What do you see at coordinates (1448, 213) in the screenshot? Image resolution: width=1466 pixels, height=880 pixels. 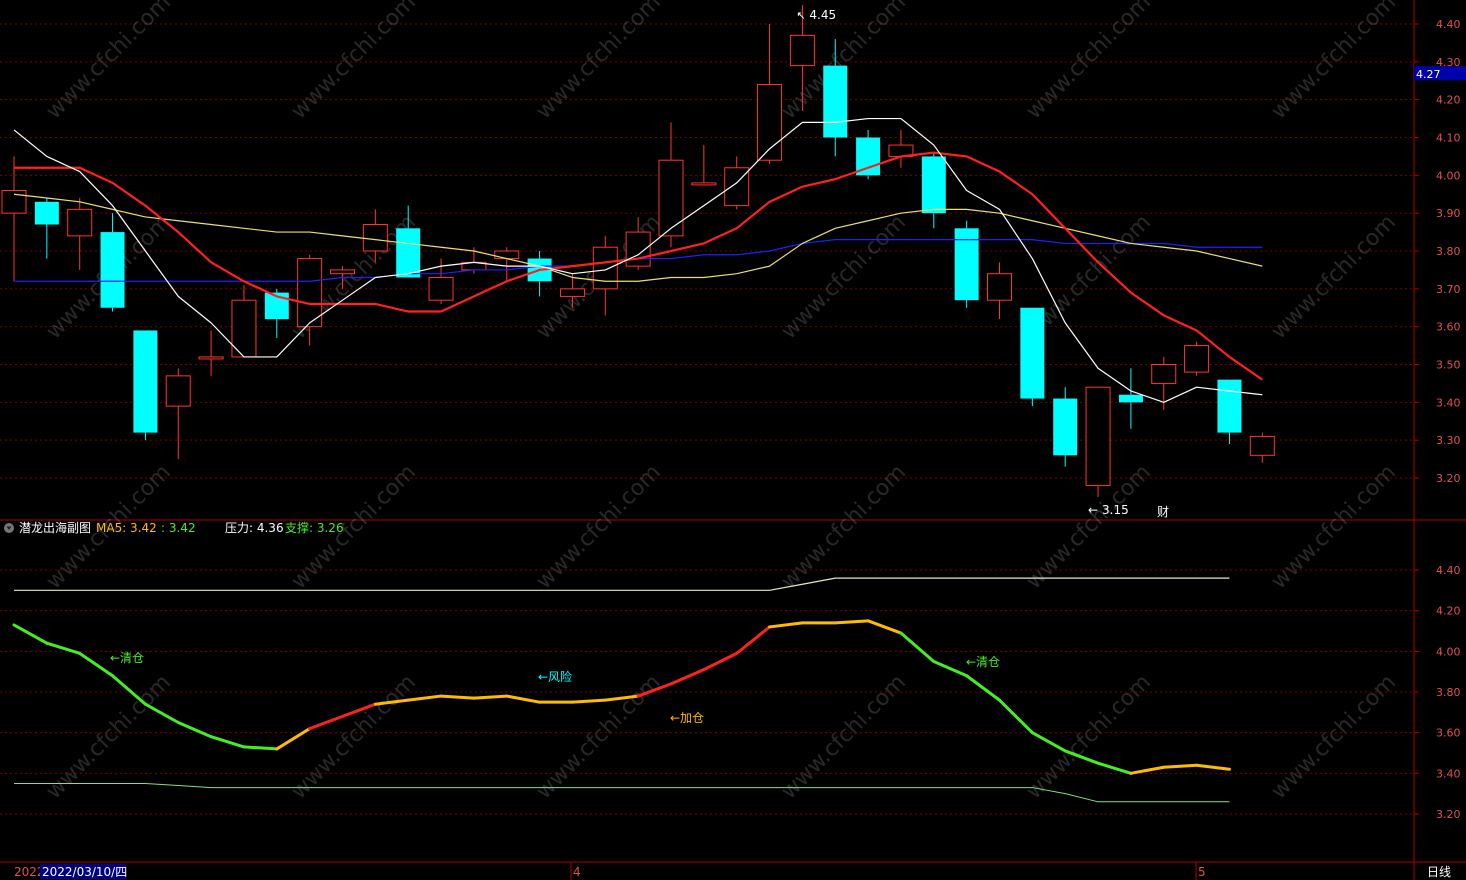 I see `main-y-tick-label: 3.90` at bounding box center [1448, 213].